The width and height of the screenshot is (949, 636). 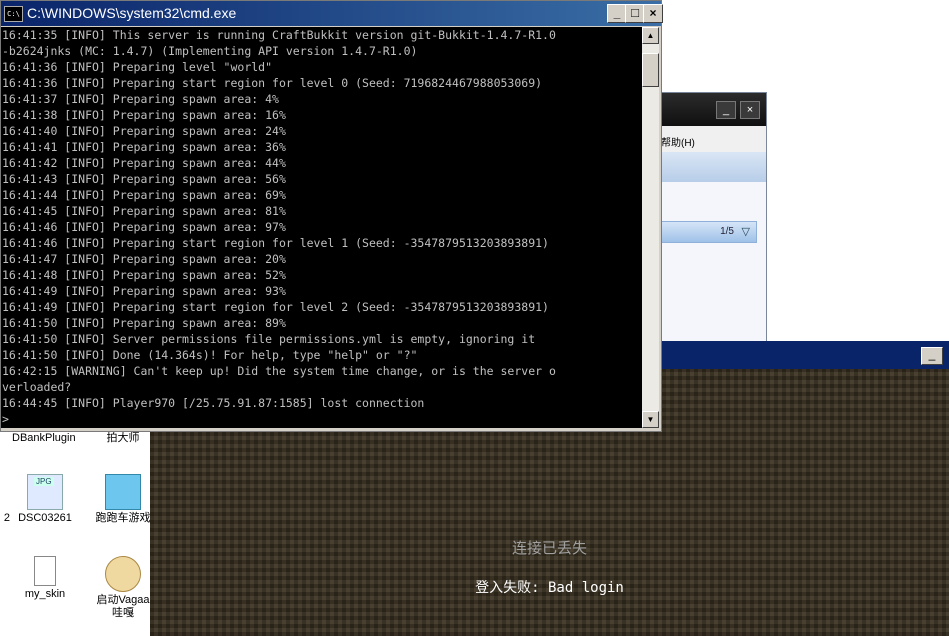 What do you see at coordinates (123, 606) in the screenshot?
I see `desktop-icon-label: 启动Vagaa哇嘎` at bounding box center [123, 606].